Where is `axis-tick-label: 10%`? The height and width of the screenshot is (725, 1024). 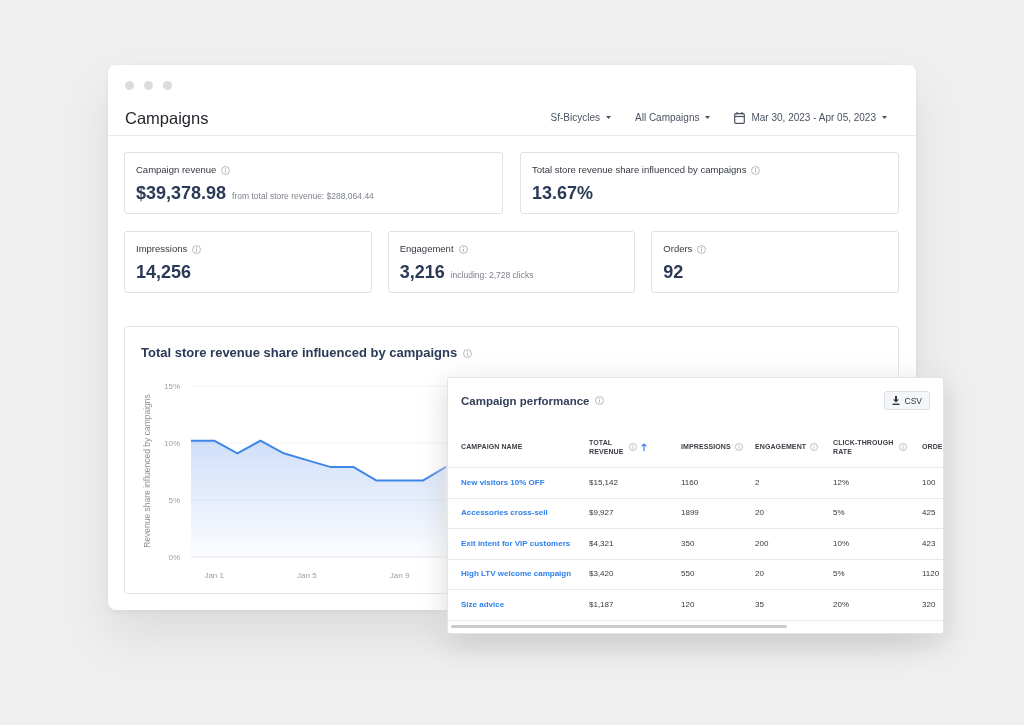 axis-tick-label: 10% is located at coordinates (172, 443).